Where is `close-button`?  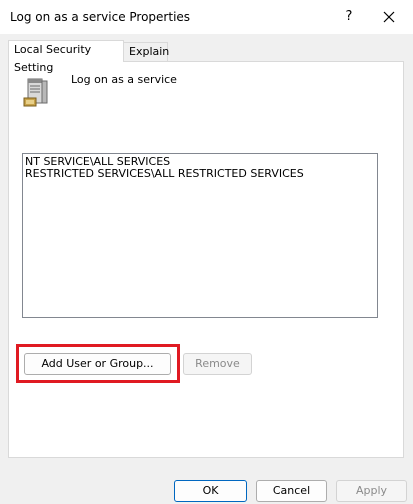 close-button is located at coordinates (389, 17).